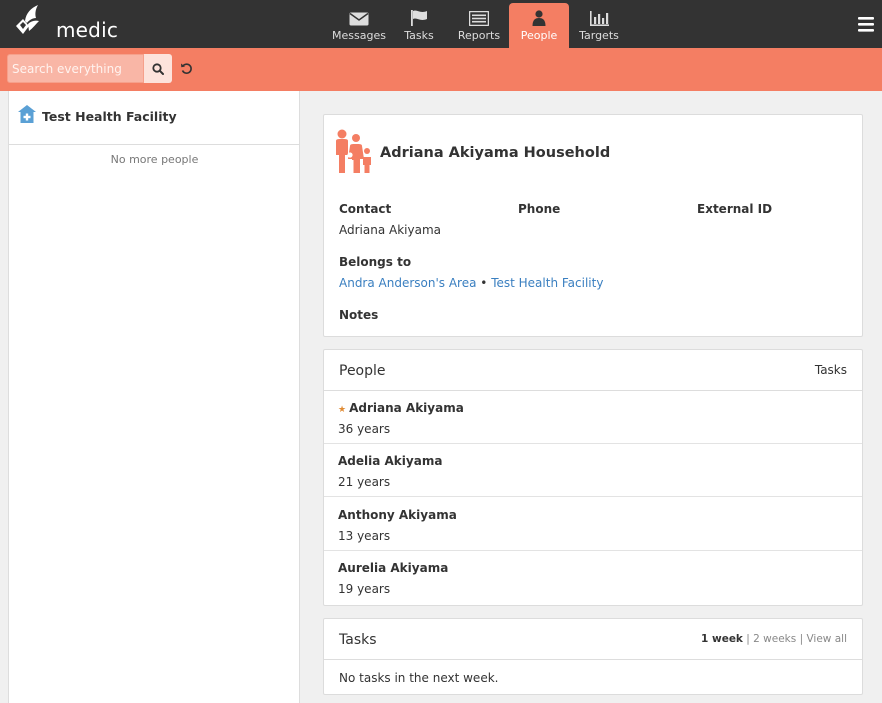 The height and width of the screenshot is (703, 882). What do you see at coordinates (27, 114) in the screenshot?
I see `health-facility-icon` at bounding box center [27, 114].